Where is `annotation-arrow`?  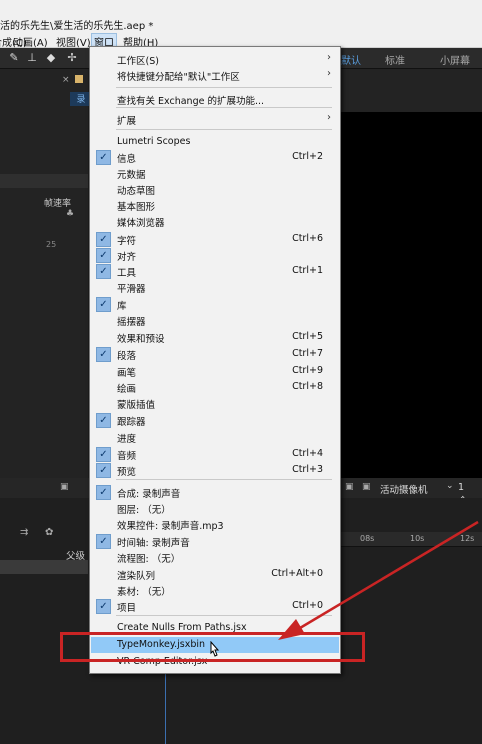
annotation-arrow is located at coordinates (378, 580).